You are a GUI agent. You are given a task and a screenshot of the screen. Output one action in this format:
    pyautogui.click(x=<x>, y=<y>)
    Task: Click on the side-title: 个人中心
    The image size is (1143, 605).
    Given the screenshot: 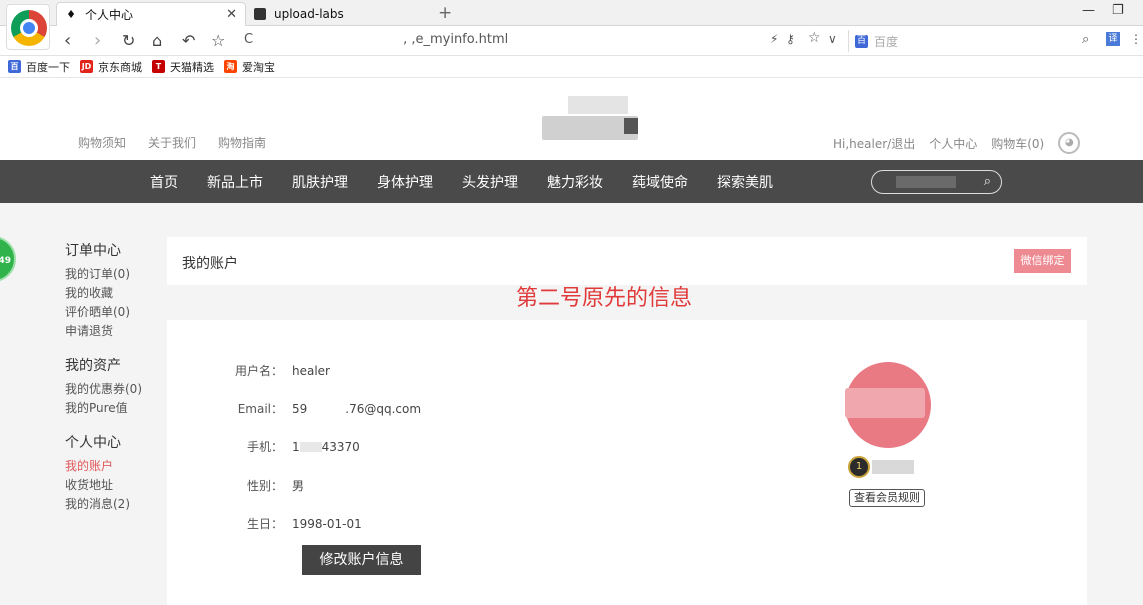 What is the action you would take?
    pyautogui.click(x=93, y=443)
    